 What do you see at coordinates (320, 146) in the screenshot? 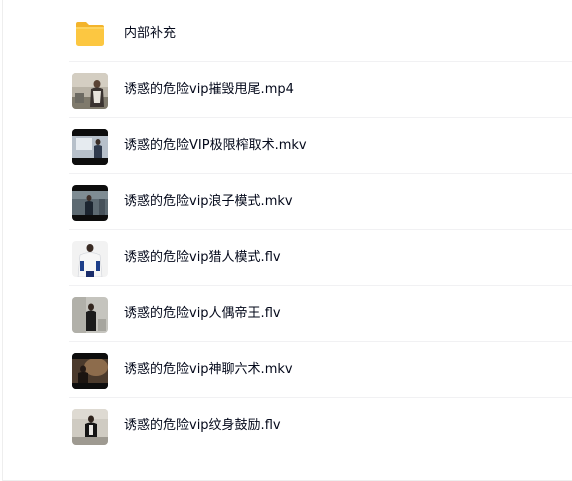
I see `file-row-video: 诱惑的危险VIP极限榨取术.mkv` at bounding box center [320, 146].